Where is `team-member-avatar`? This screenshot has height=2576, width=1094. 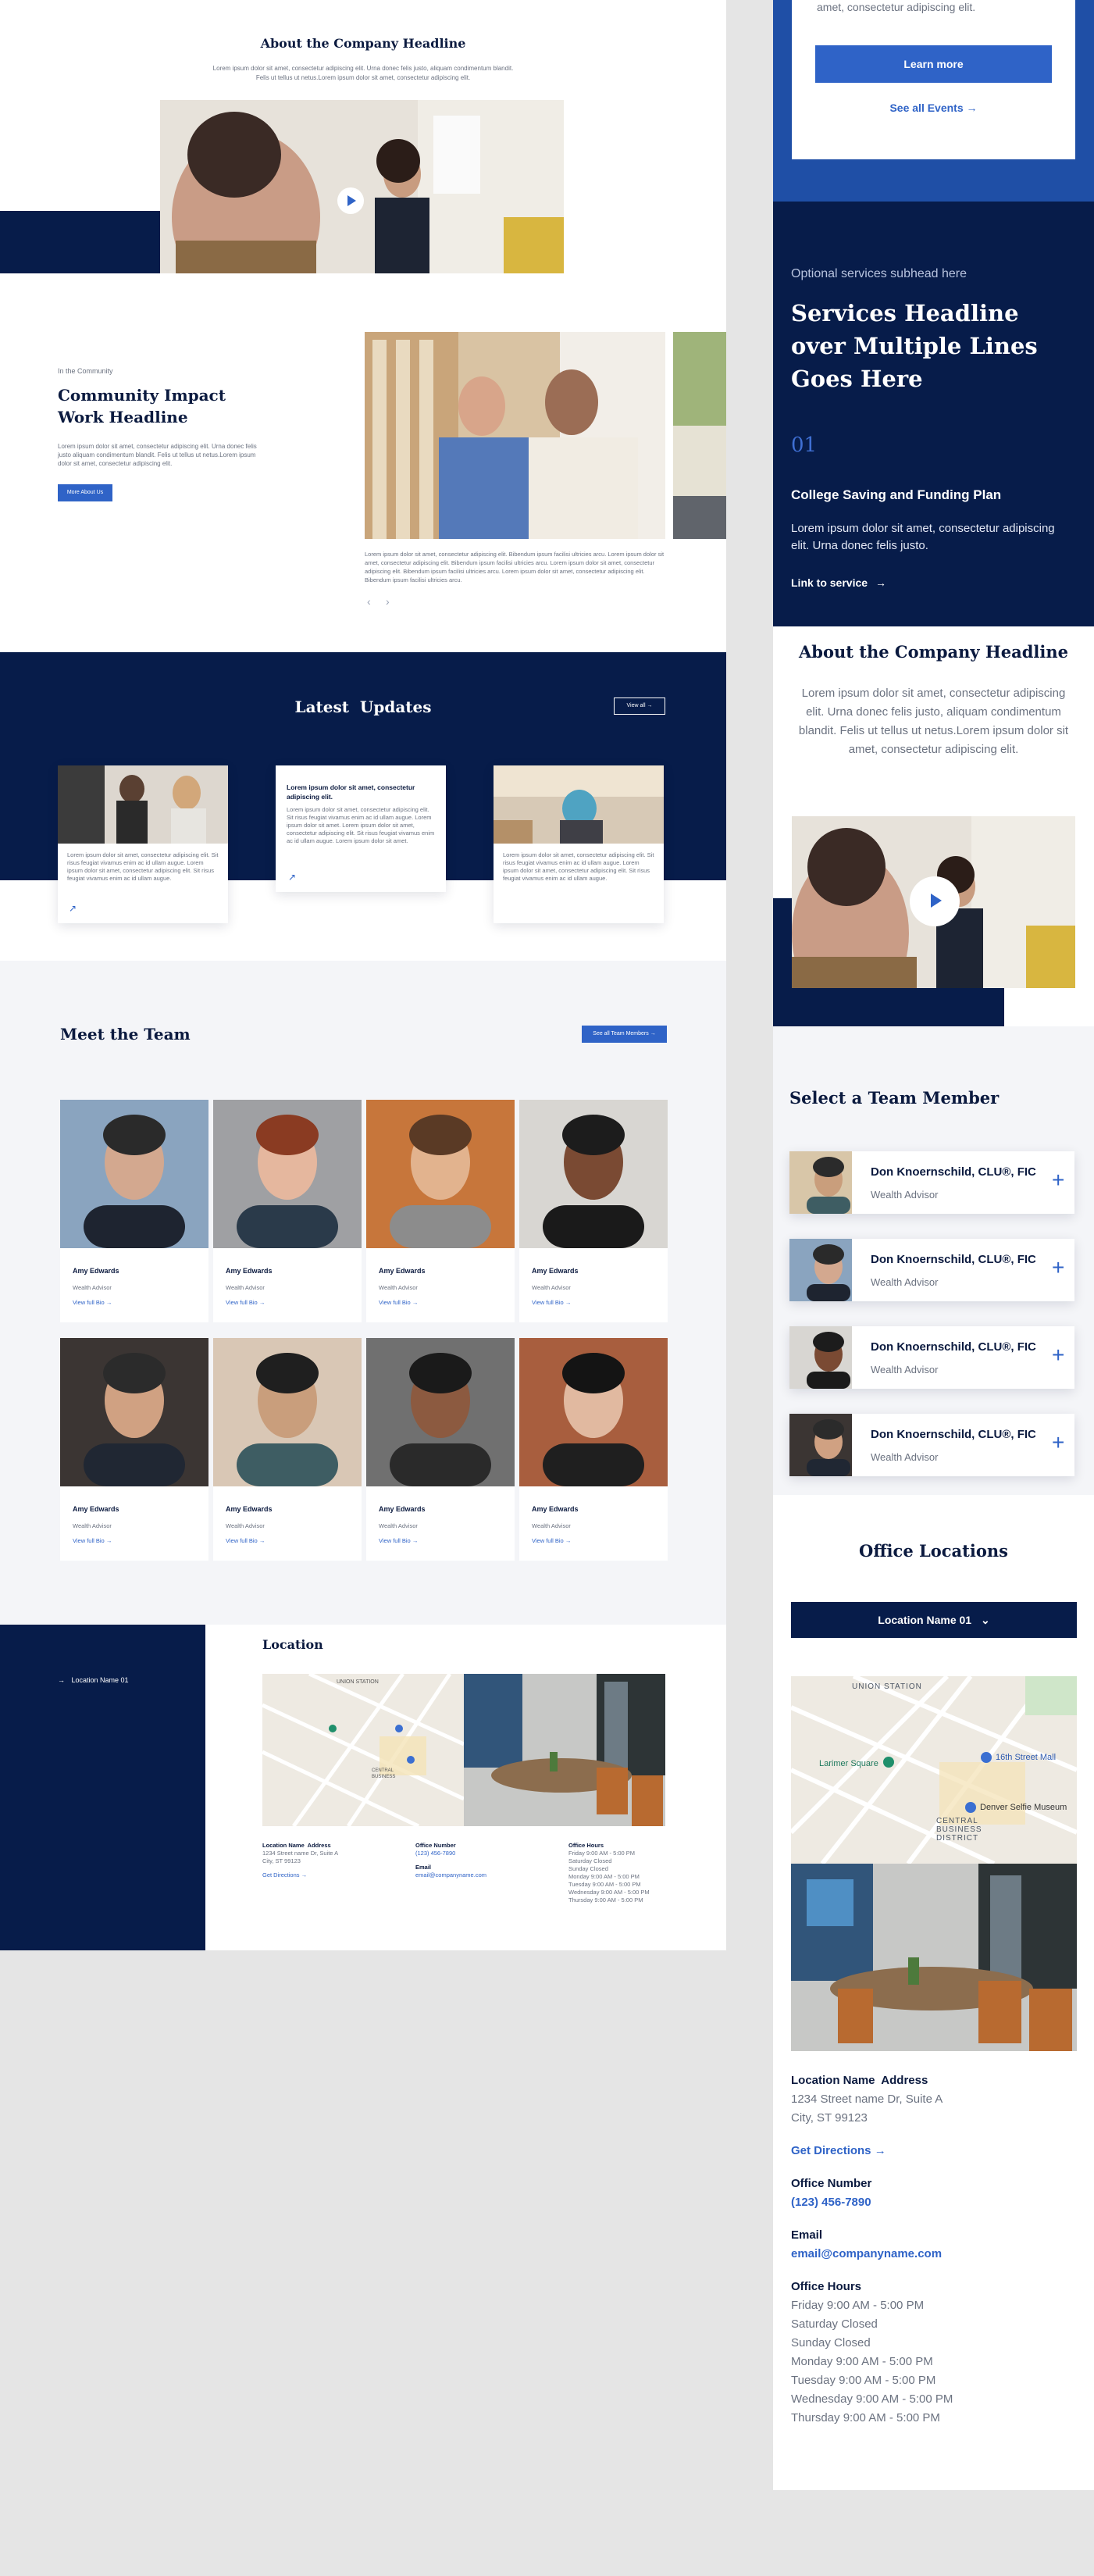 team-member-avatar is located at coordinates (820, 1445).